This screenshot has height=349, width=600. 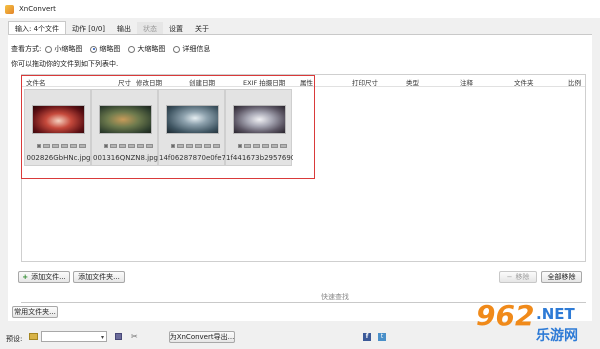 I want to click on view-thumbs-label: 缩略图, so click(x=110, y=49).